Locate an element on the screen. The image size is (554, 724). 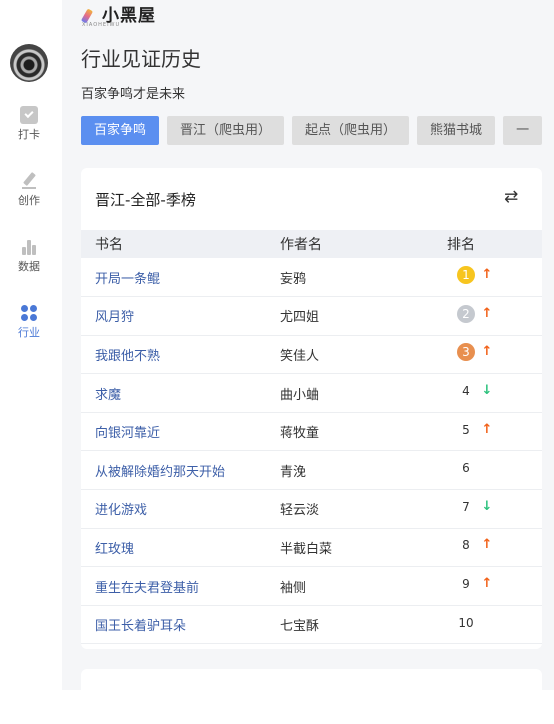
rank-medal-badge: 3 is located at coordinates (466, 352).